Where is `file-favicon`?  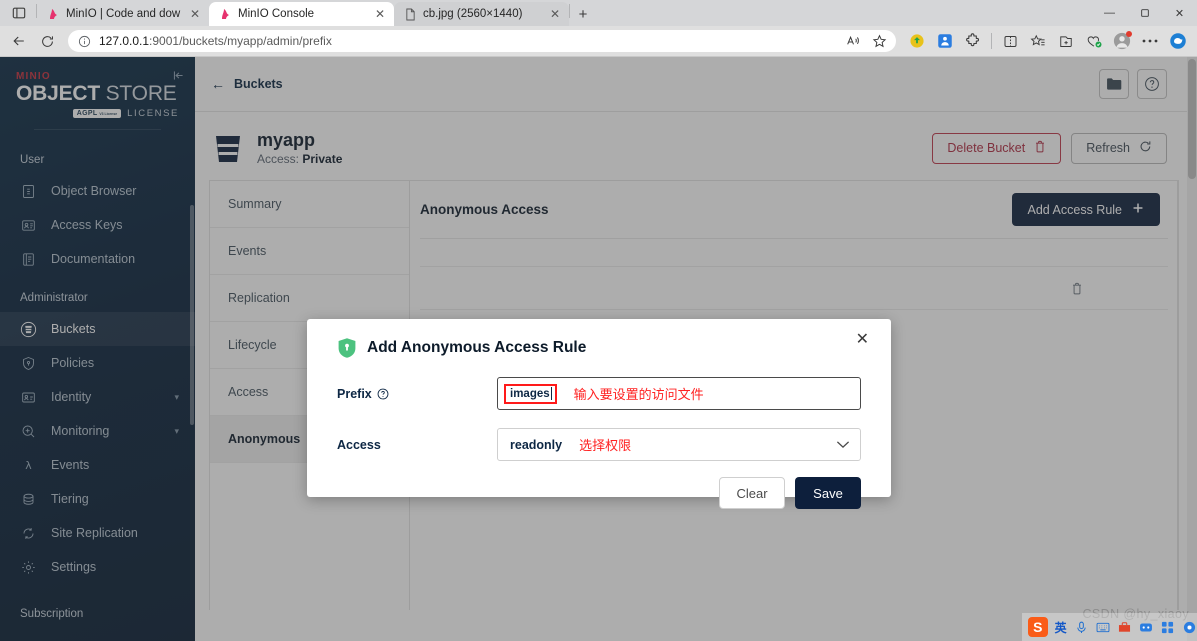 file-favicon is located at coordinates (410, 14).